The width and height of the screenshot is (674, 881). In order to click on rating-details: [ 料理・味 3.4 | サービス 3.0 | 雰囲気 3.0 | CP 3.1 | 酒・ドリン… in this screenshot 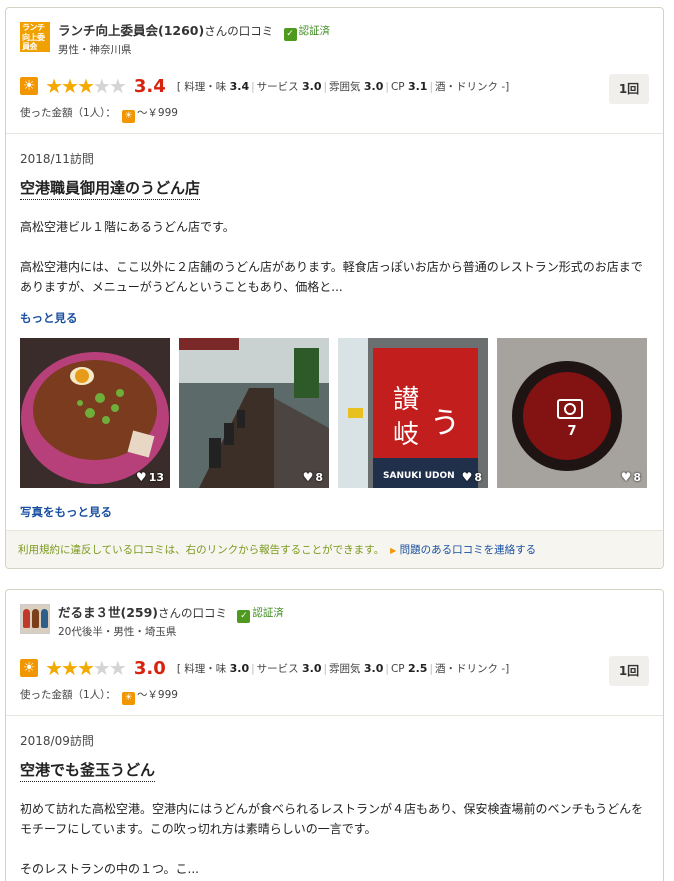, I will do `click(343, 86)`.